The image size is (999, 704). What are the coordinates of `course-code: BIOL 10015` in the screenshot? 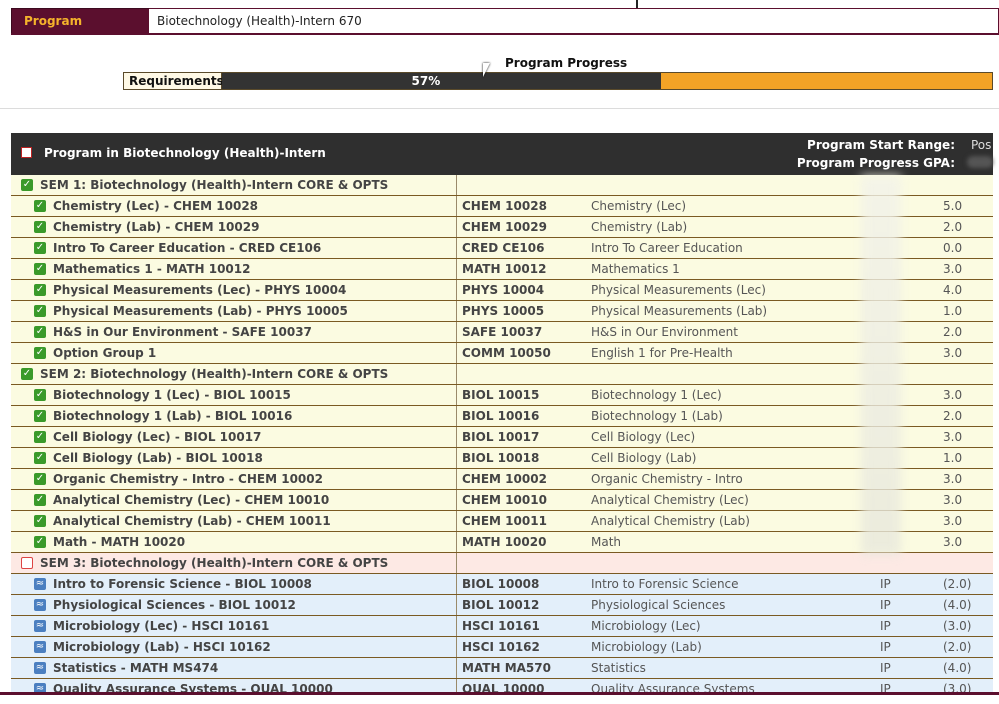 It's located at (501, 395).